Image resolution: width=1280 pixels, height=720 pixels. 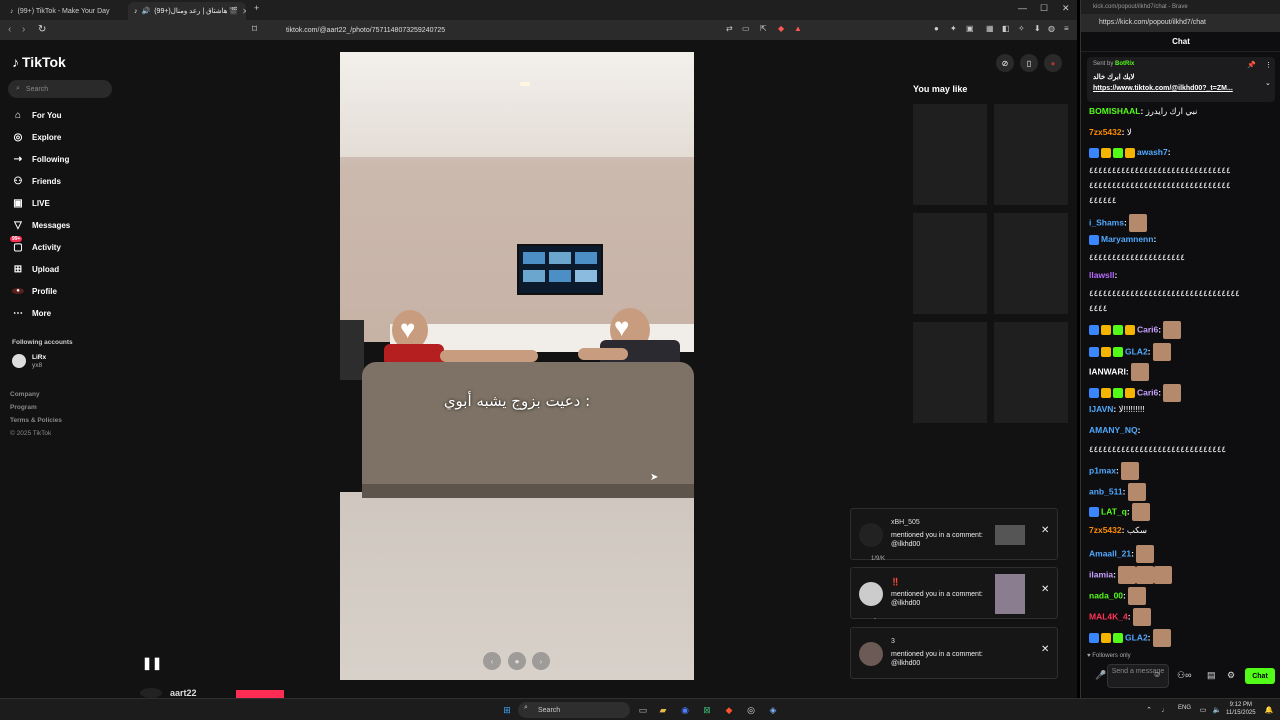 I want to click on minimize-icon: —, so click(x=1022, y=8).